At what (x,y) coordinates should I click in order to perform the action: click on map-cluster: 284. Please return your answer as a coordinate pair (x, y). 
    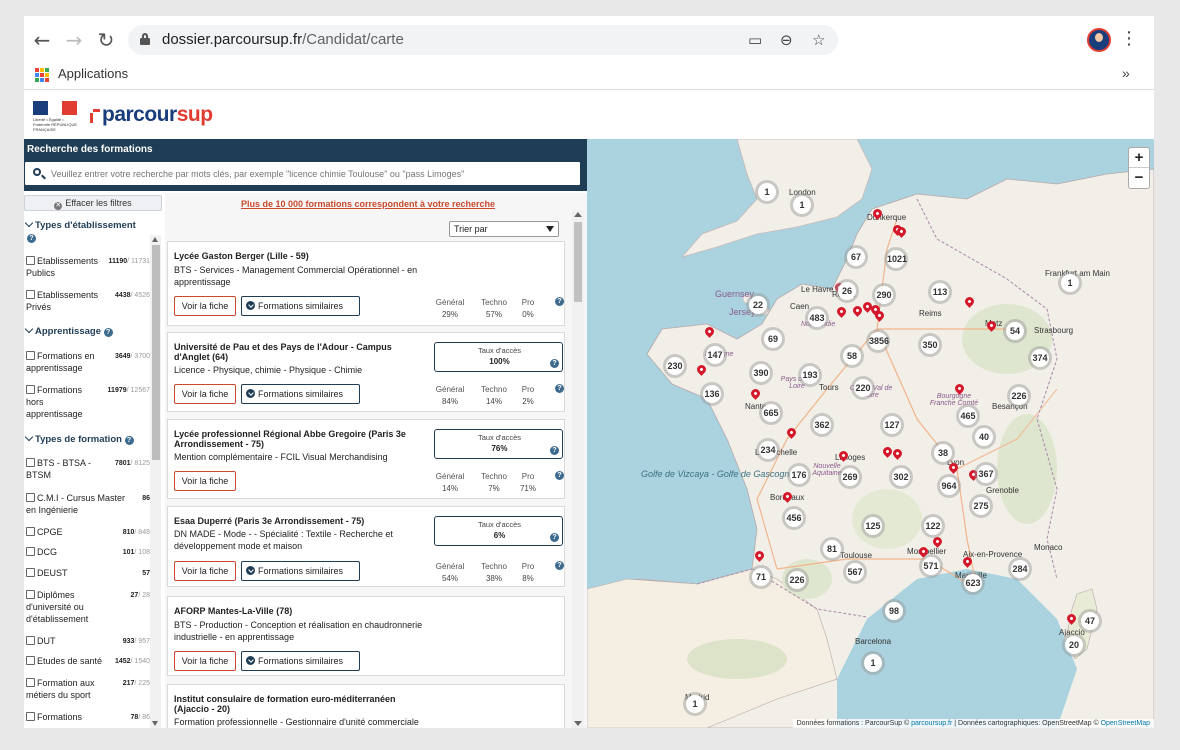
    Looking at the image, I should click on (1020, 569).